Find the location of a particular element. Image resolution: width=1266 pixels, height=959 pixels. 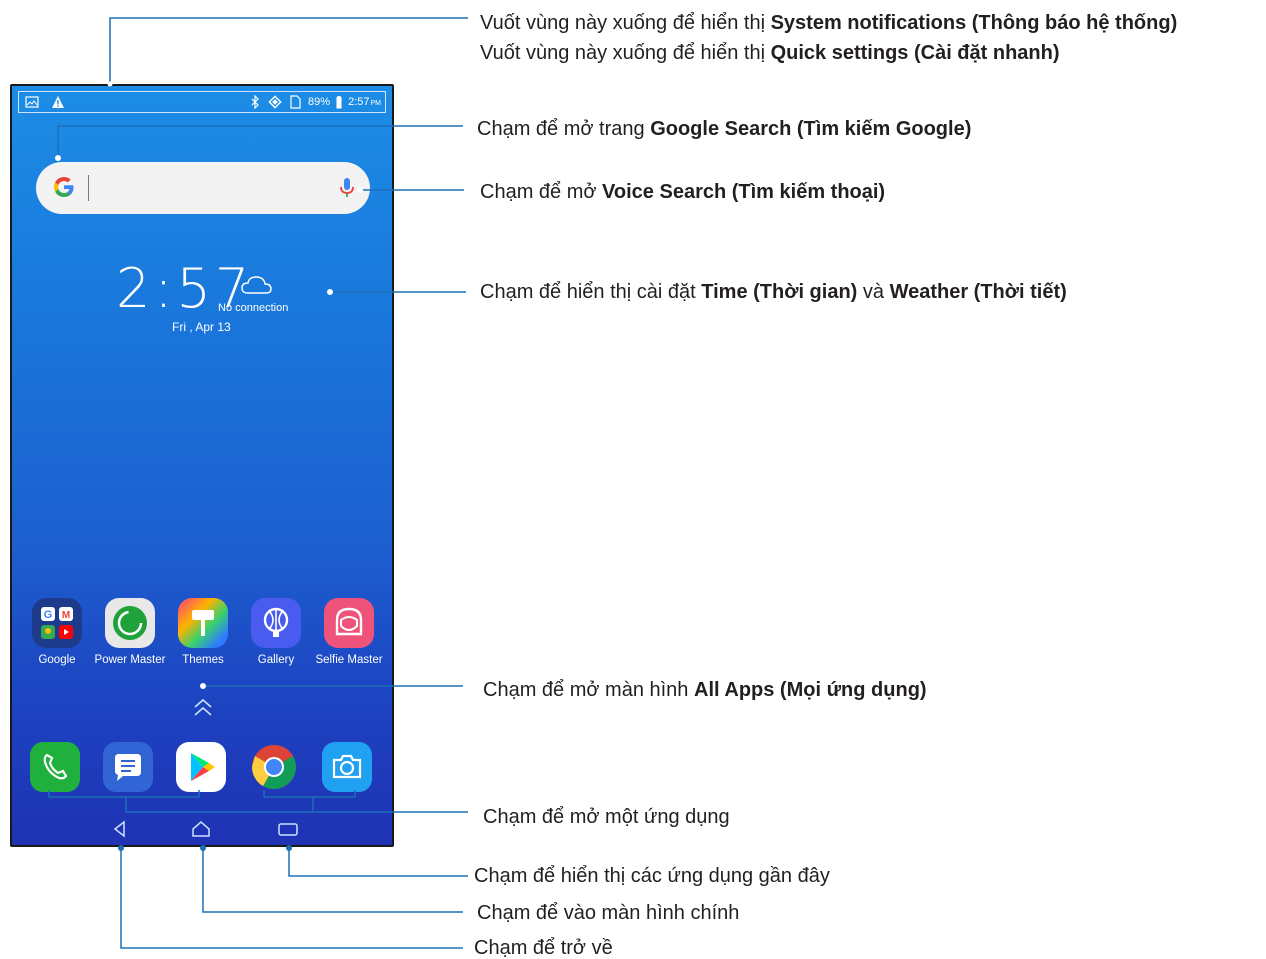

gallery-icon is located at coordinates (32, 102).